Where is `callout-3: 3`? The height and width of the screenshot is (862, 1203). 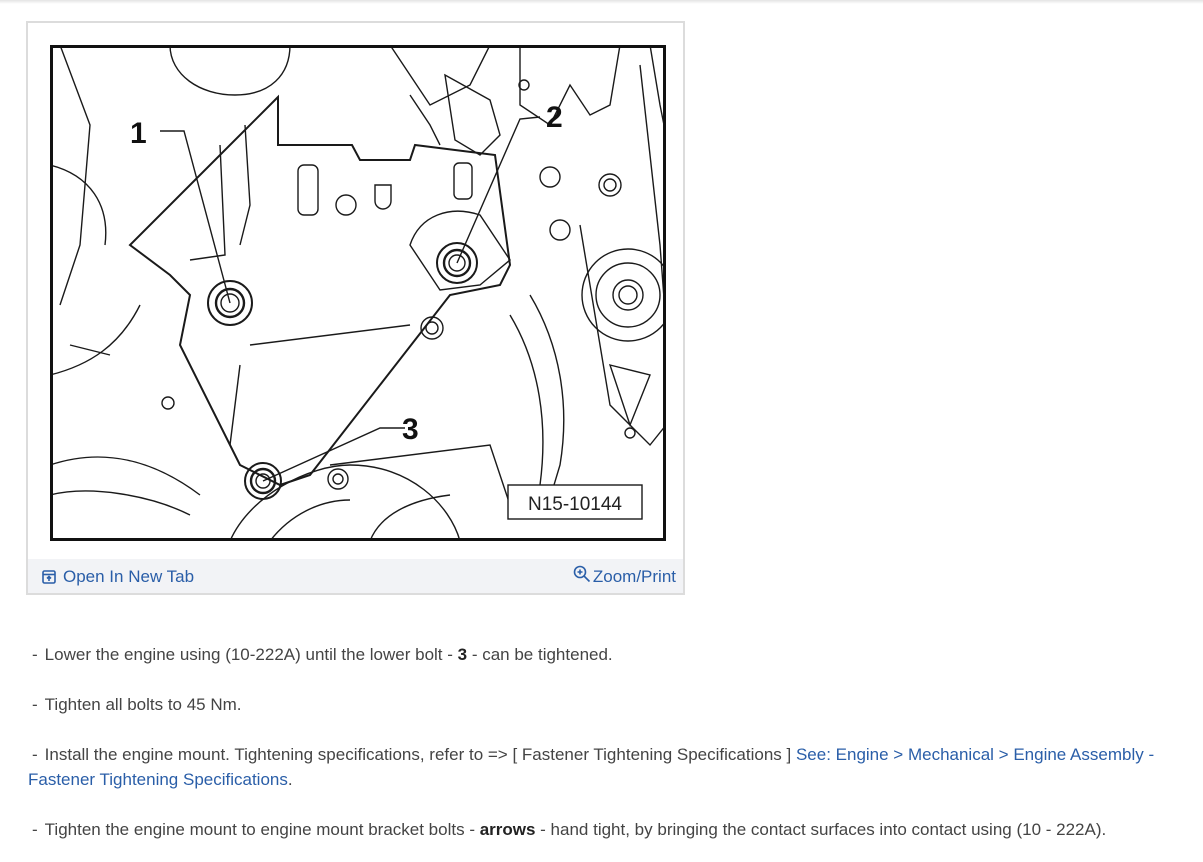
callout-3: 3 is located at coordinates (410, 429).